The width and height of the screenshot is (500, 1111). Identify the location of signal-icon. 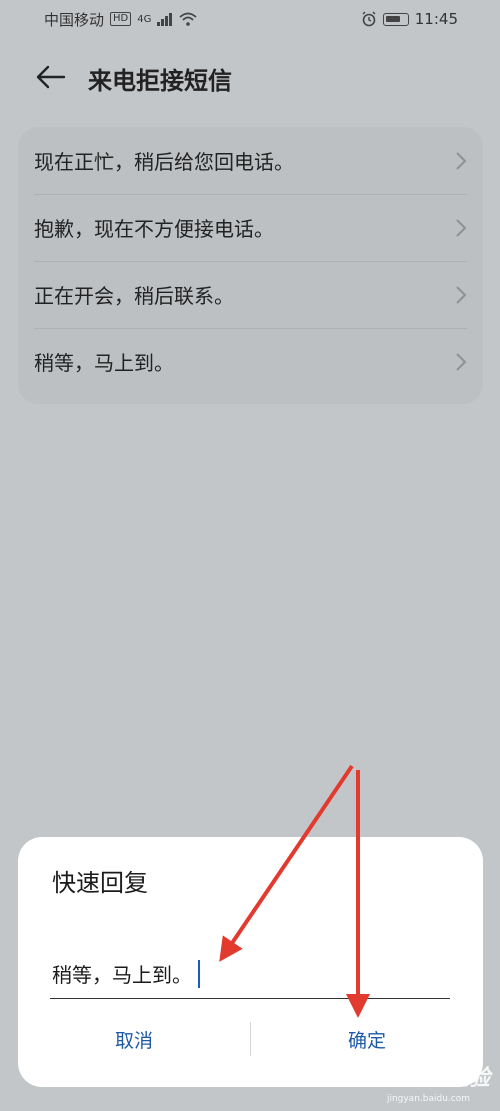
(165, 19).